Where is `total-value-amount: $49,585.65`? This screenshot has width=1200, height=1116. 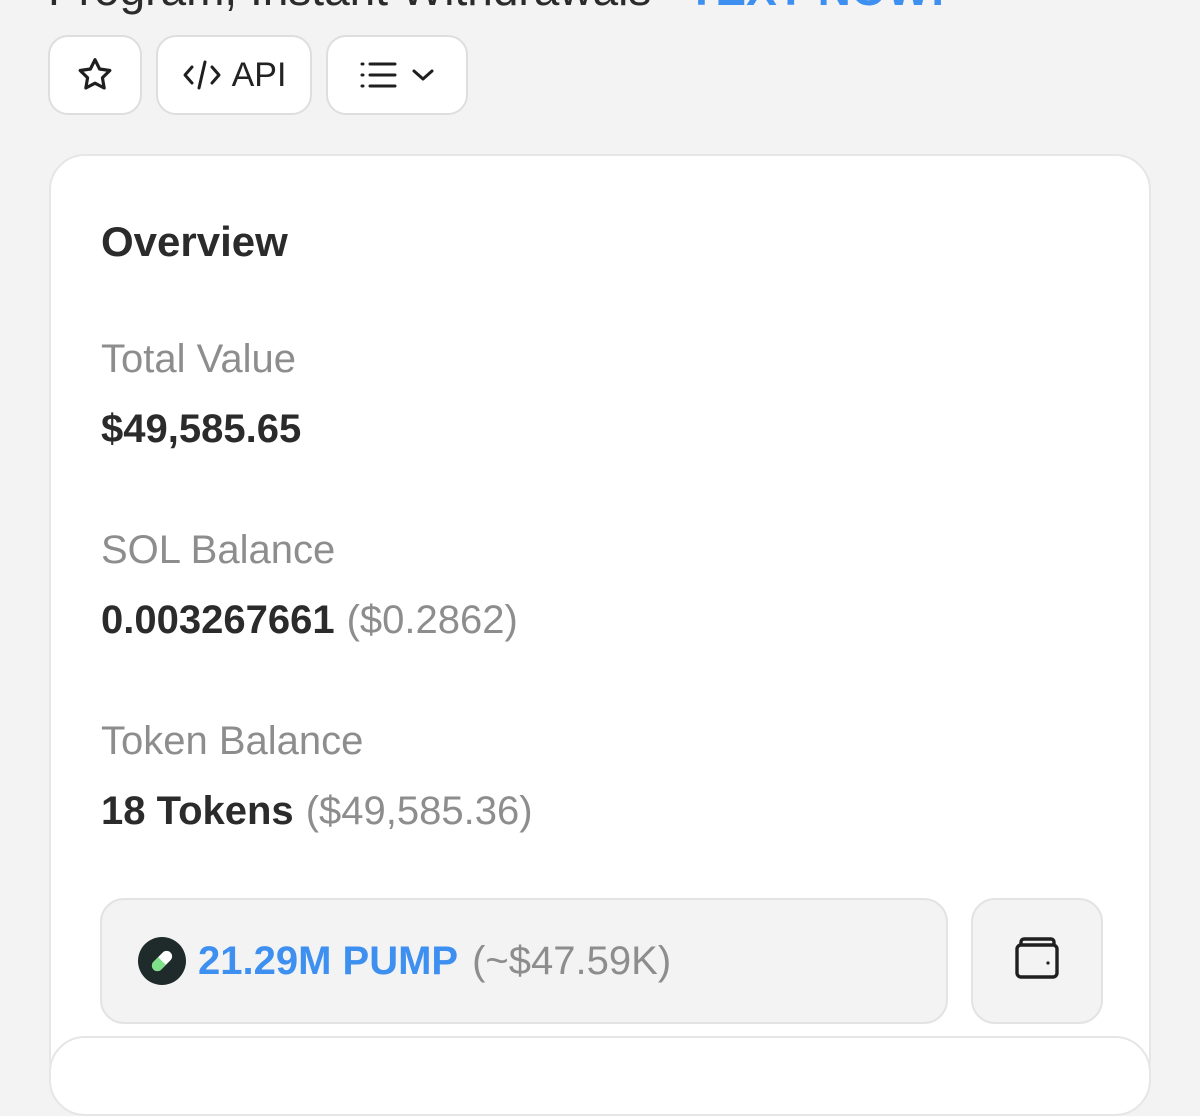
total-value-amount: $49,585.65 is located at coordinates (201, 429).